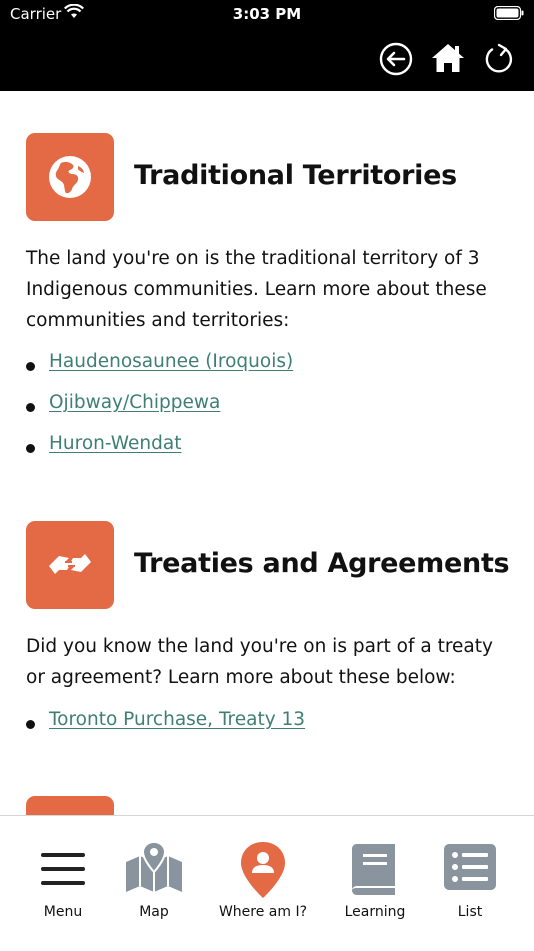  I want to click on back-button, so click(396, 59).